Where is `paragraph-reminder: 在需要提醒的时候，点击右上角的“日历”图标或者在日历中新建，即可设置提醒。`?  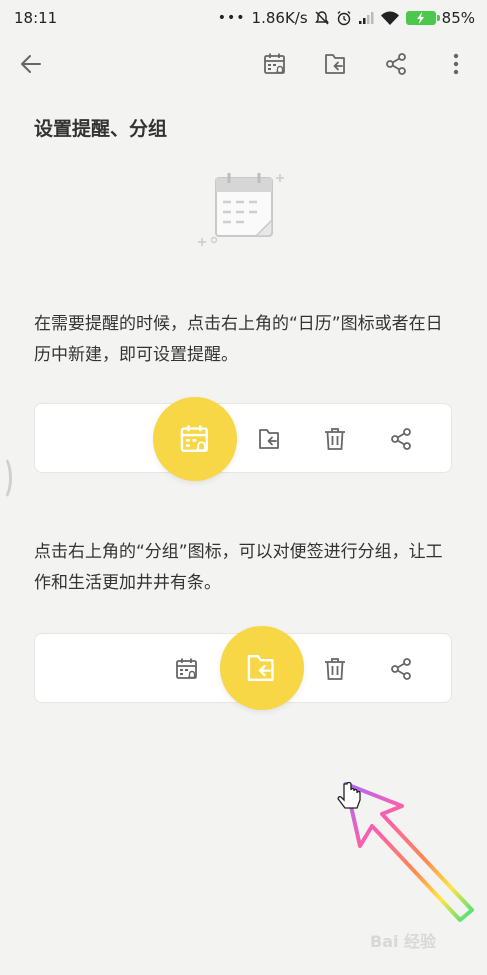
paragraph-reminder: 在需要提醒的时候，点击右上角的“日历”图标或者在日历中新建，即可设置提醒。 is located at coordinates (238, 339).